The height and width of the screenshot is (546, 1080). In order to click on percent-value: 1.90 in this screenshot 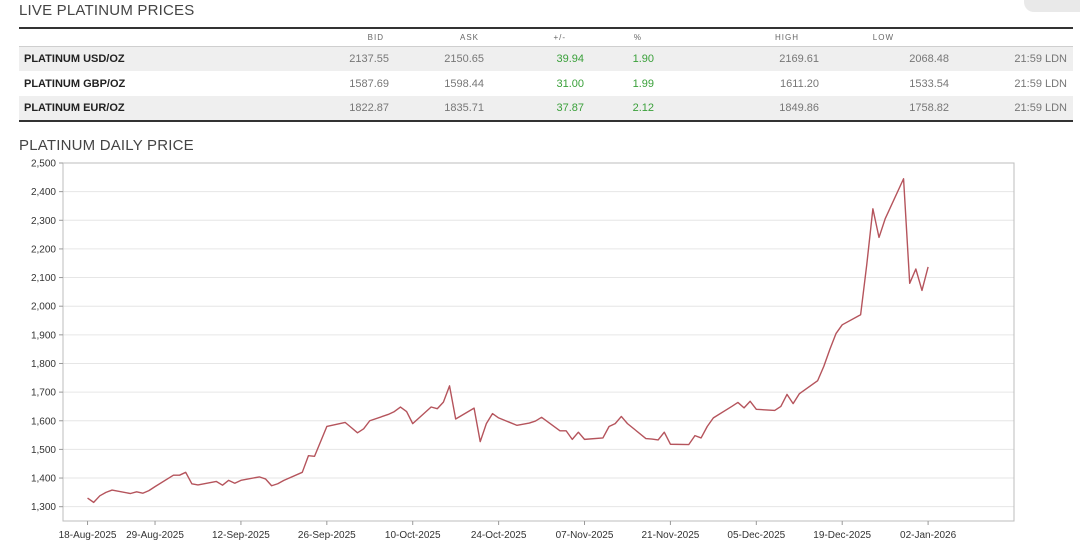, I will do `click(643, 58)`.